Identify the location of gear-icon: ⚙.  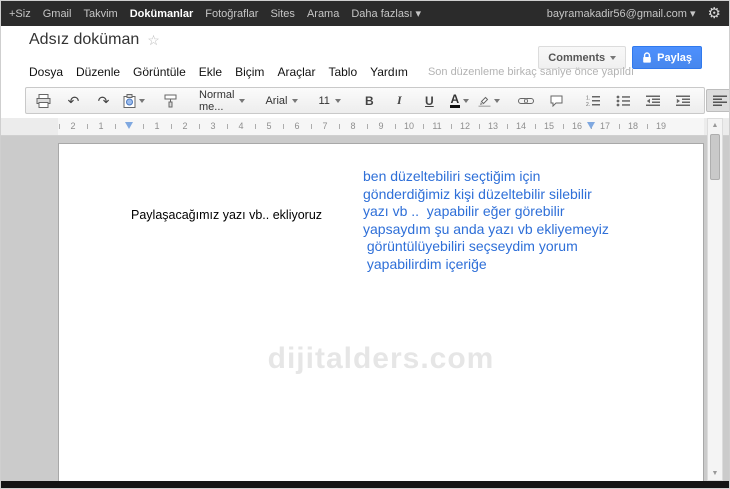
(714, 13).